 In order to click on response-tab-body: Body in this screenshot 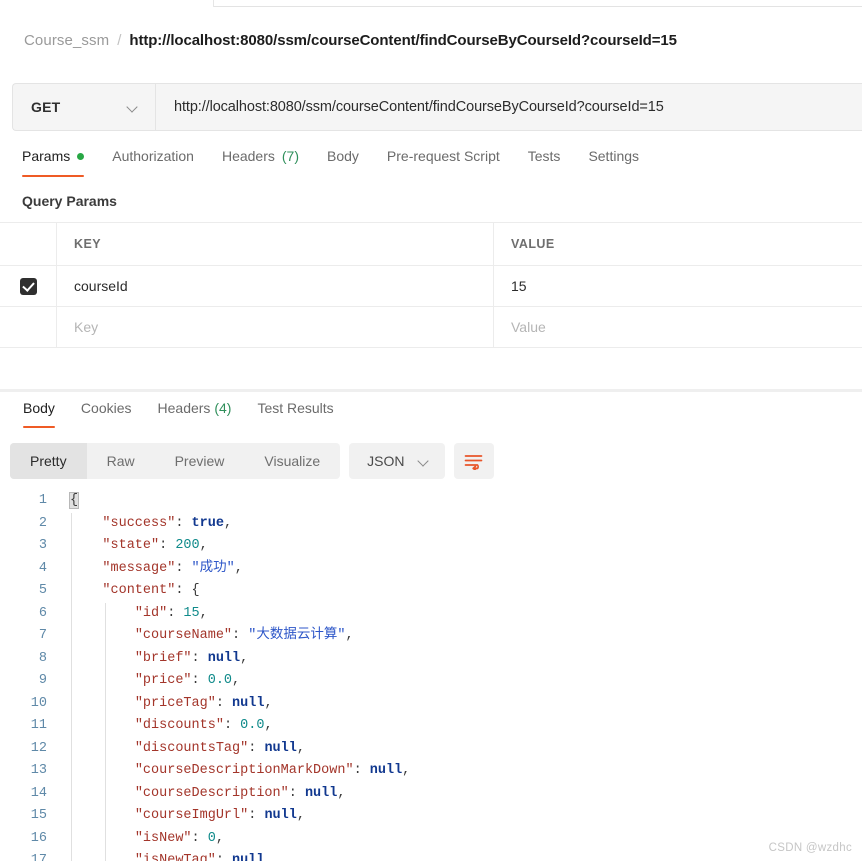, I will do `click(39, 412)`.